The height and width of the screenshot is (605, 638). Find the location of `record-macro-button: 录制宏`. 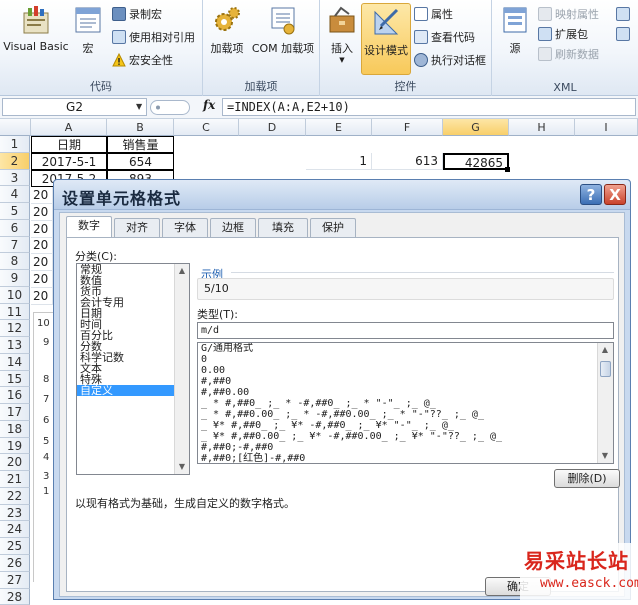

record-macro-button: 录制宏 is located at coordinates (137, 15).